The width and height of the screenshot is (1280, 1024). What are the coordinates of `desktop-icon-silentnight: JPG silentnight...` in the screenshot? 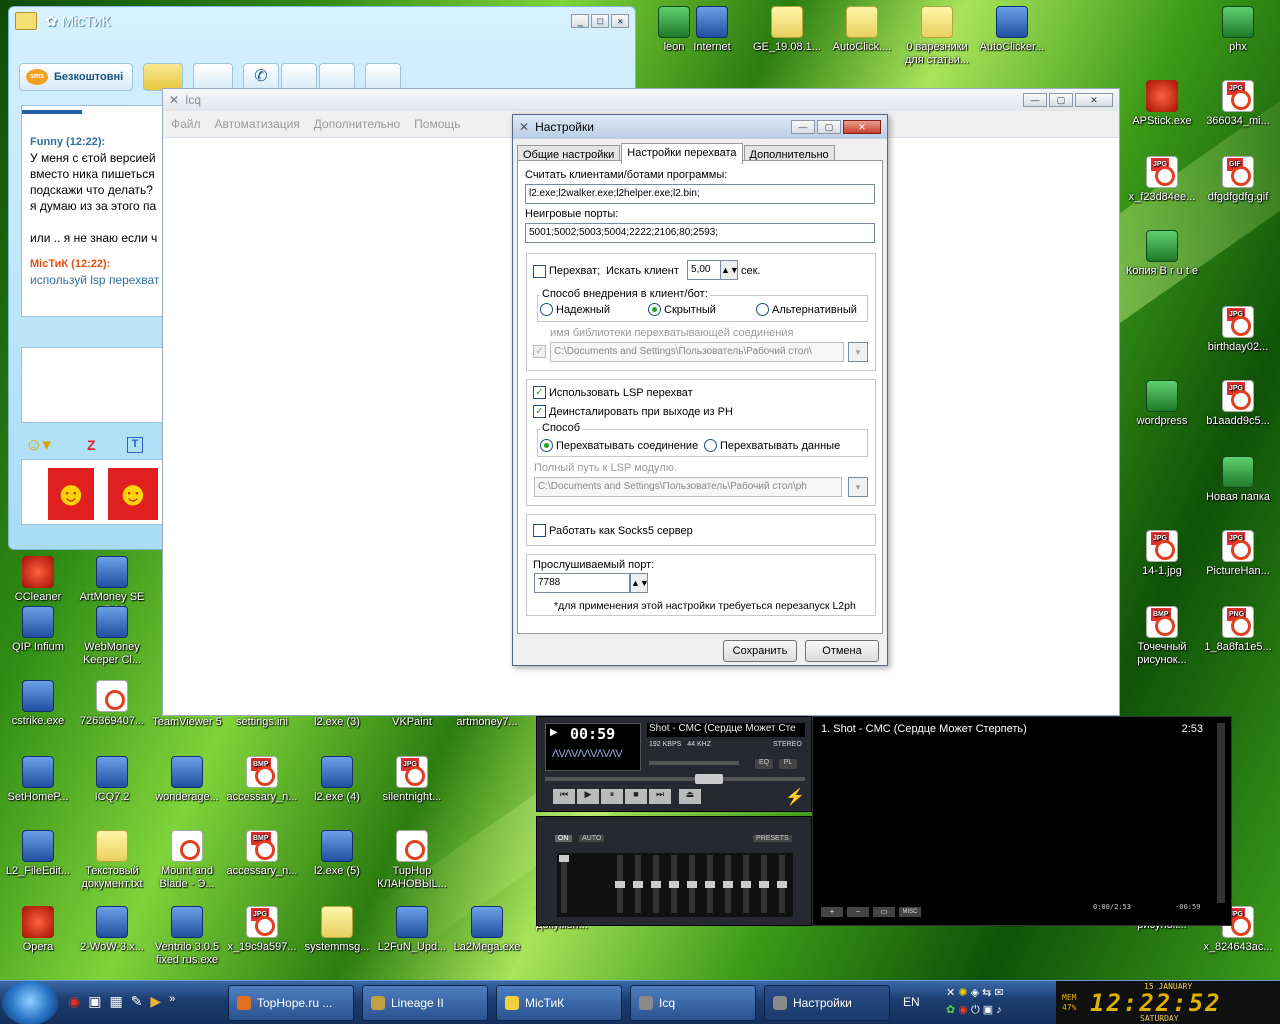 It's located at (412, 780).